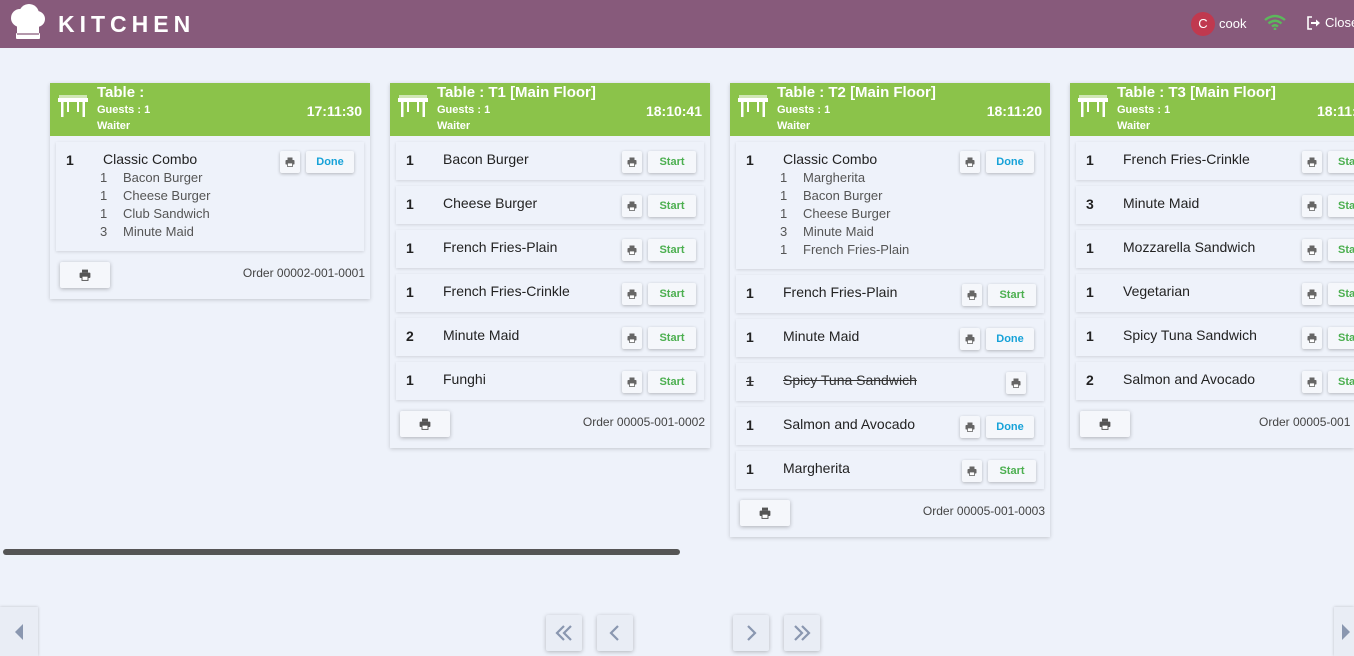  I want to click on order-line: 1 French Fries-Crinkle Sta, so click(1215, 161).